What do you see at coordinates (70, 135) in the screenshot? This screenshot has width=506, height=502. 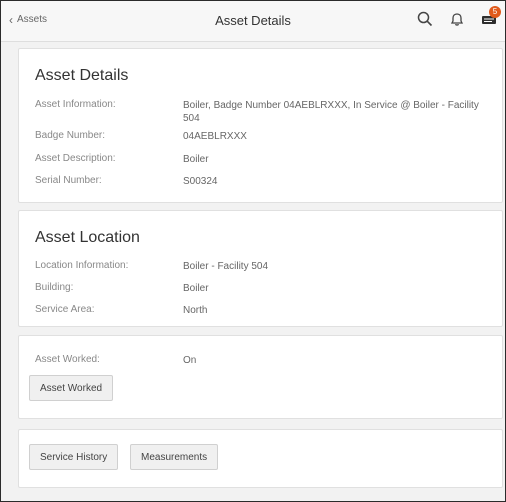 I see `badge-number-label: Badge Number:` at bounding box center [70, 135].